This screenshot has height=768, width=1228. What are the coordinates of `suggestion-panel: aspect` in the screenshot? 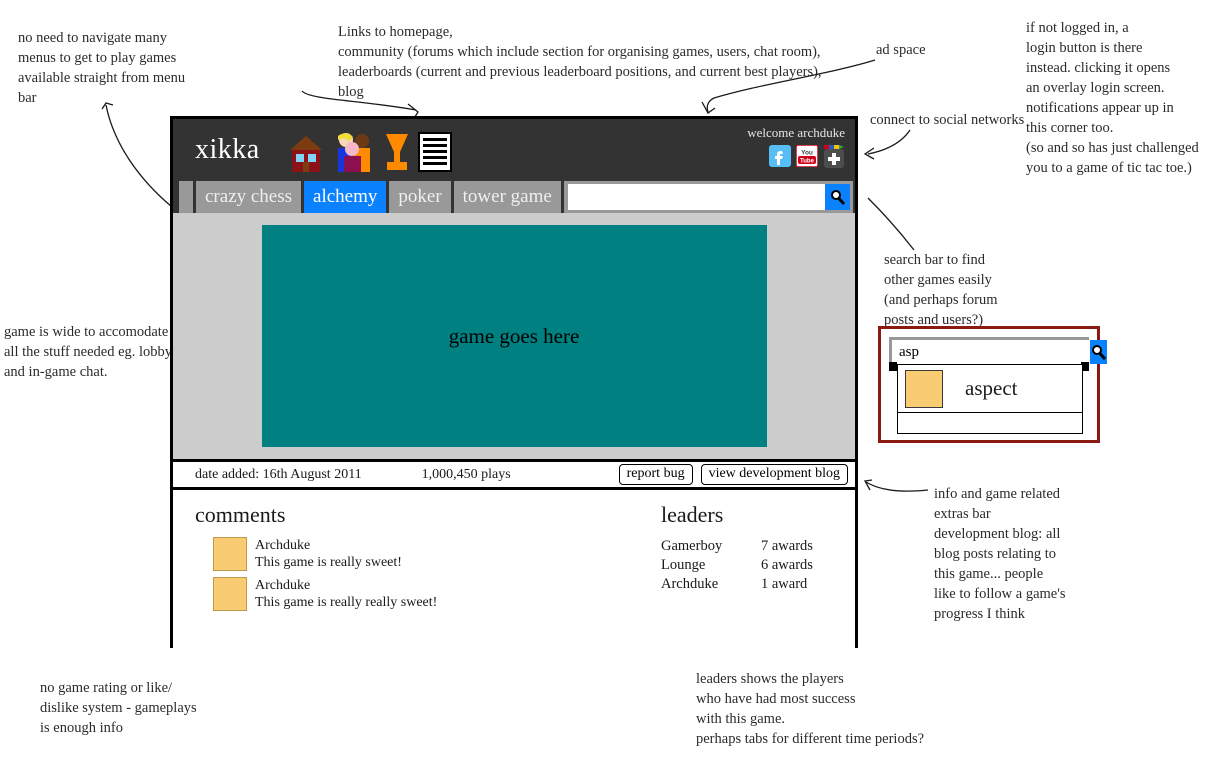 It's located at (990, 399).